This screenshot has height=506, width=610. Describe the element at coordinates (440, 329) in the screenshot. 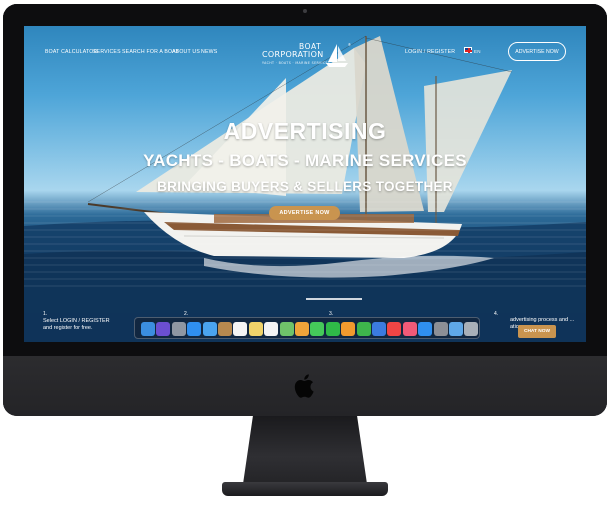

I see `settings-icon` at that location.